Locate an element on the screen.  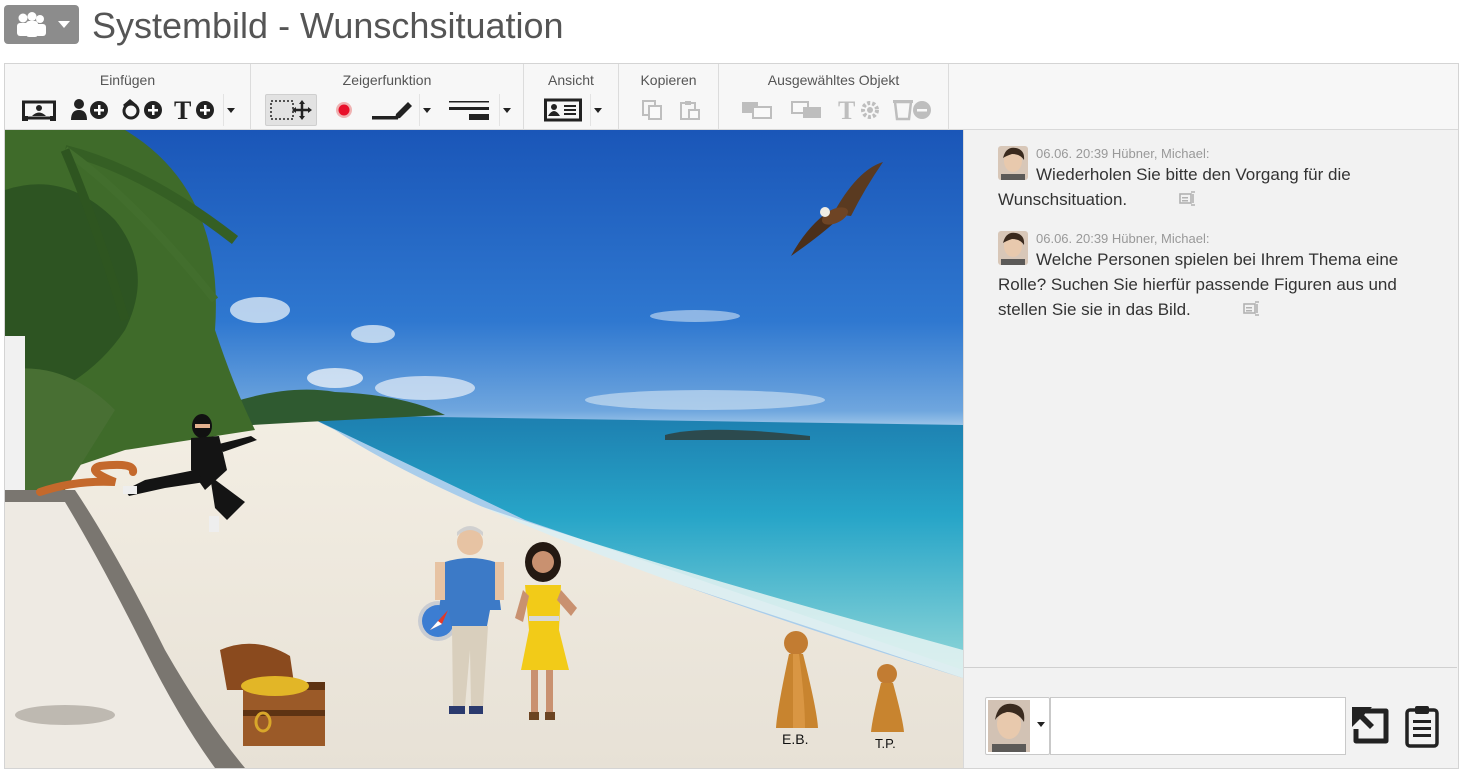
clipboard-button is located at coordinates (1422, 726).